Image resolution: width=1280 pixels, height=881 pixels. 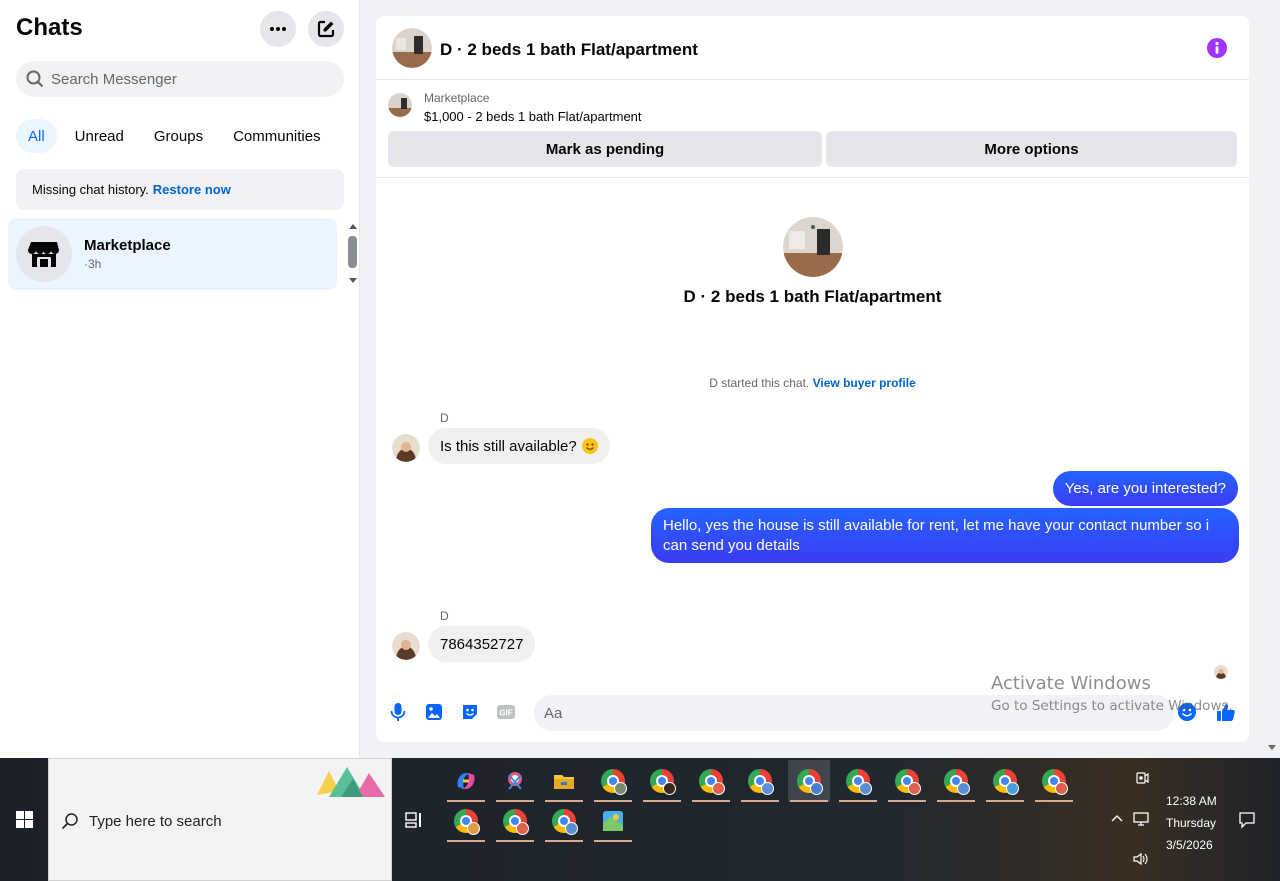 I want to click on missing-history-notice: Missing chat history. Restore now, so click(x=180, y=189).